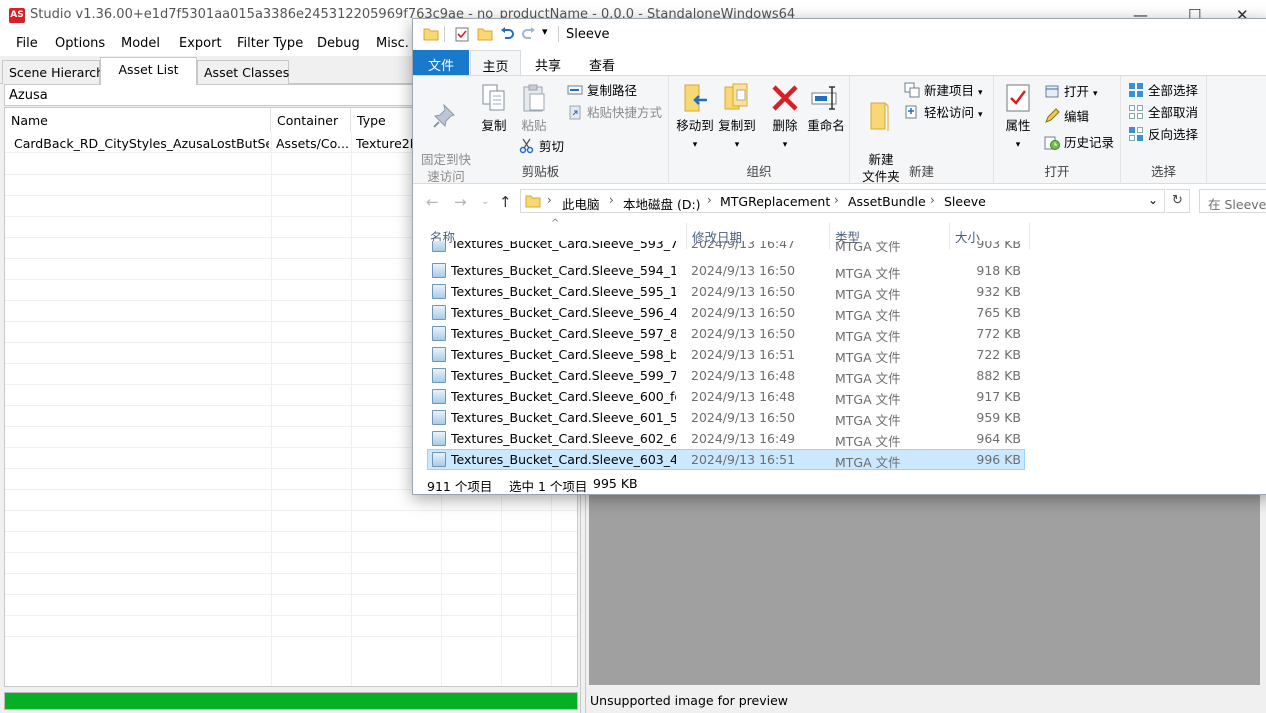  What do you see at coordinates (200, 43) in the screenshot?
I see `menu-export: Export` at bounding box center [200, 43].